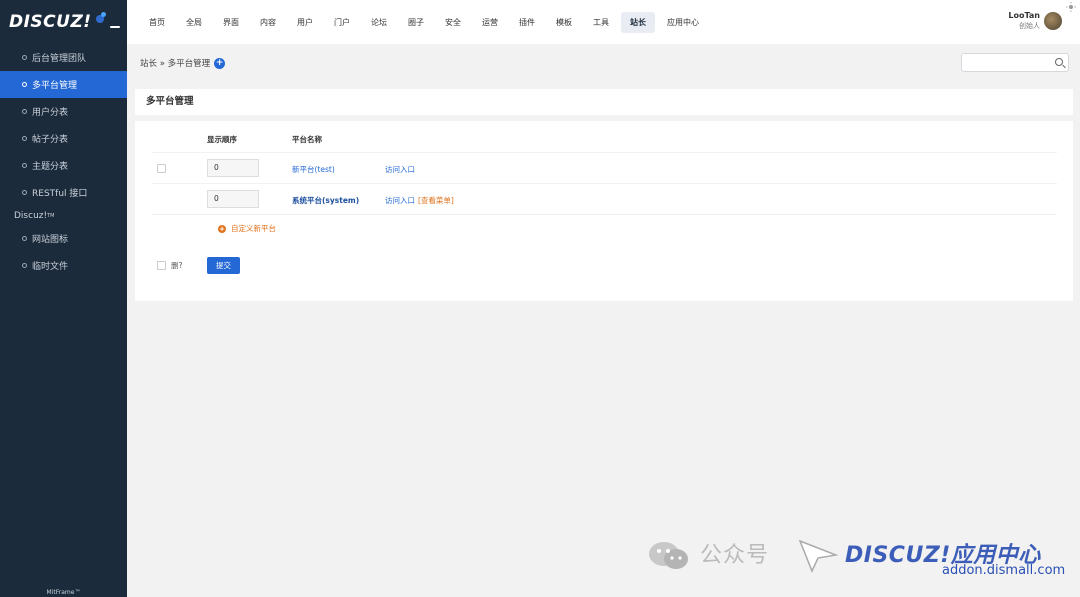 The height and width of the screenshot is (597, 1080). Describe the element at coordinates (31, 215) in the screenshot. I see `sidebar-group-label: Discuz!` at that location.